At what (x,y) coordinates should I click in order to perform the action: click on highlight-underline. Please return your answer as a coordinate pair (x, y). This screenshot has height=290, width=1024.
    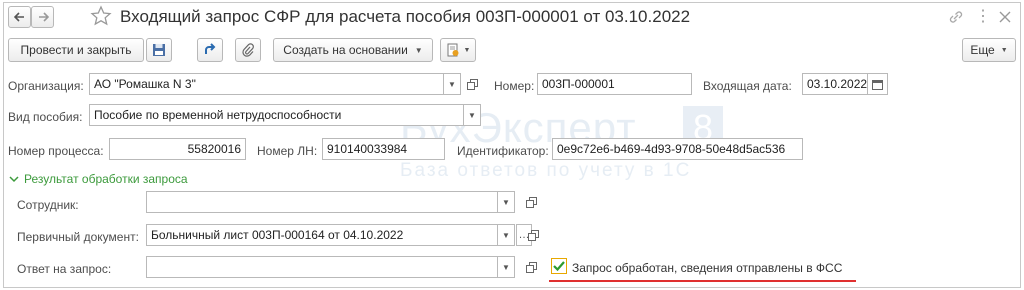
    Looking at the image, I should click on (702, 281).